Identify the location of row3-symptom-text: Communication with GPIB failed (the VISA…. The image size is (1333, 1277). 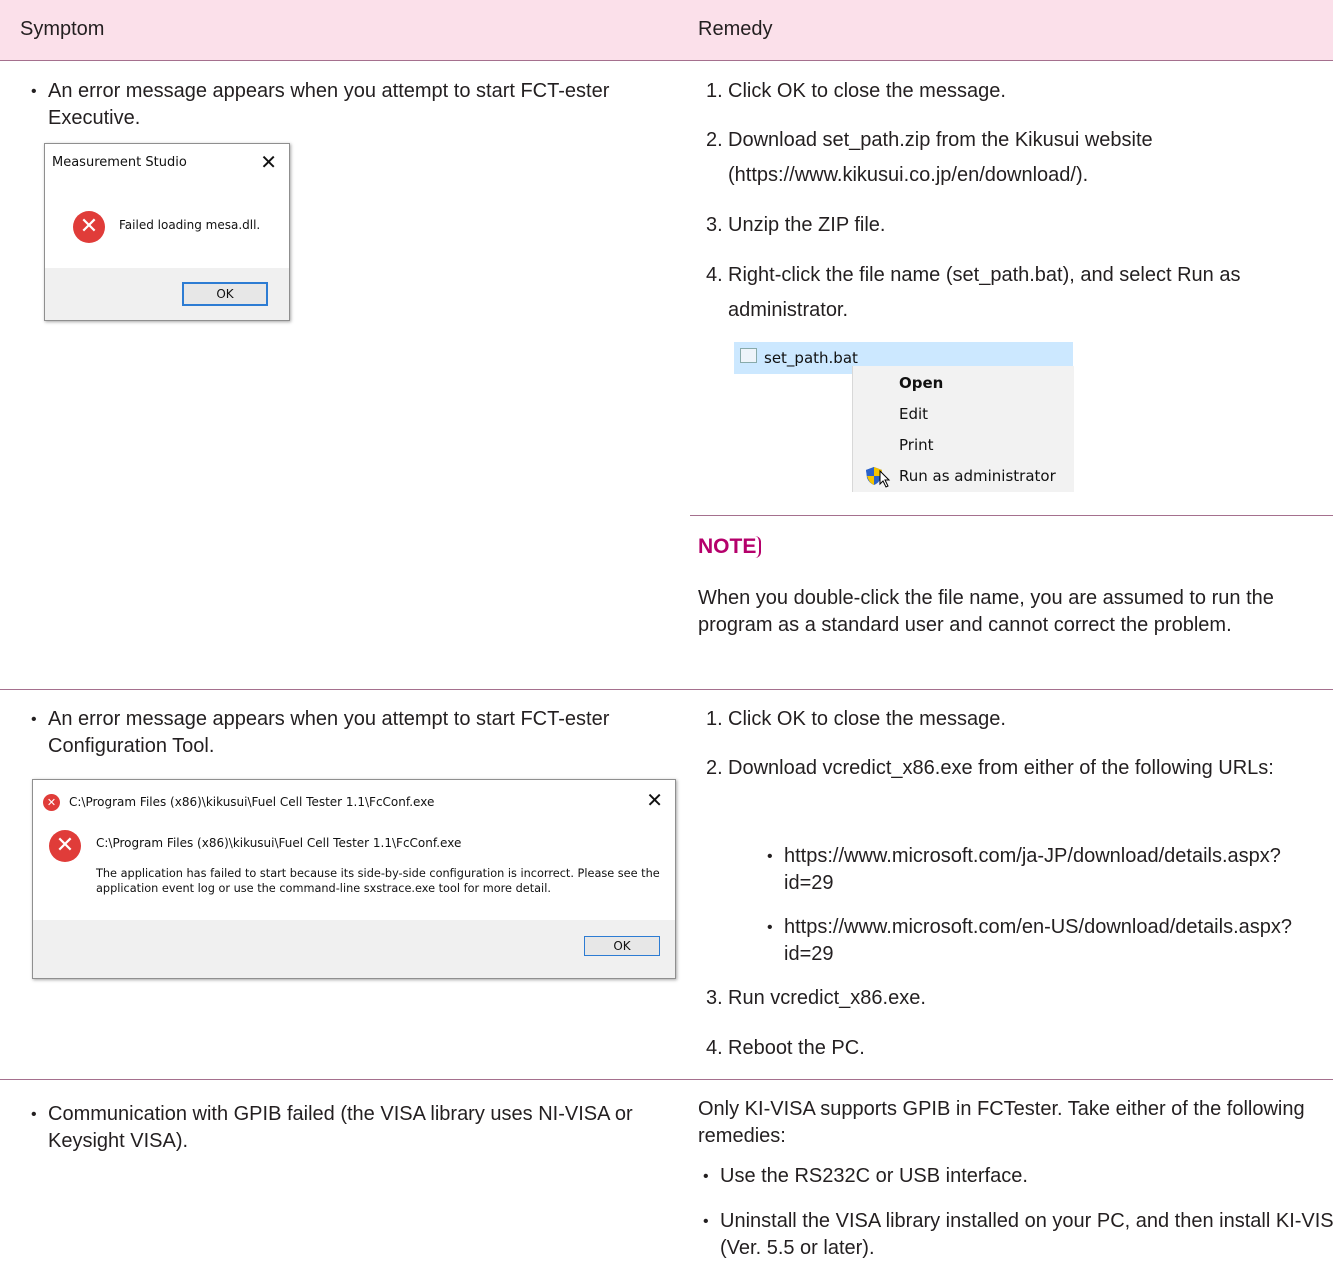
(340, 1127).